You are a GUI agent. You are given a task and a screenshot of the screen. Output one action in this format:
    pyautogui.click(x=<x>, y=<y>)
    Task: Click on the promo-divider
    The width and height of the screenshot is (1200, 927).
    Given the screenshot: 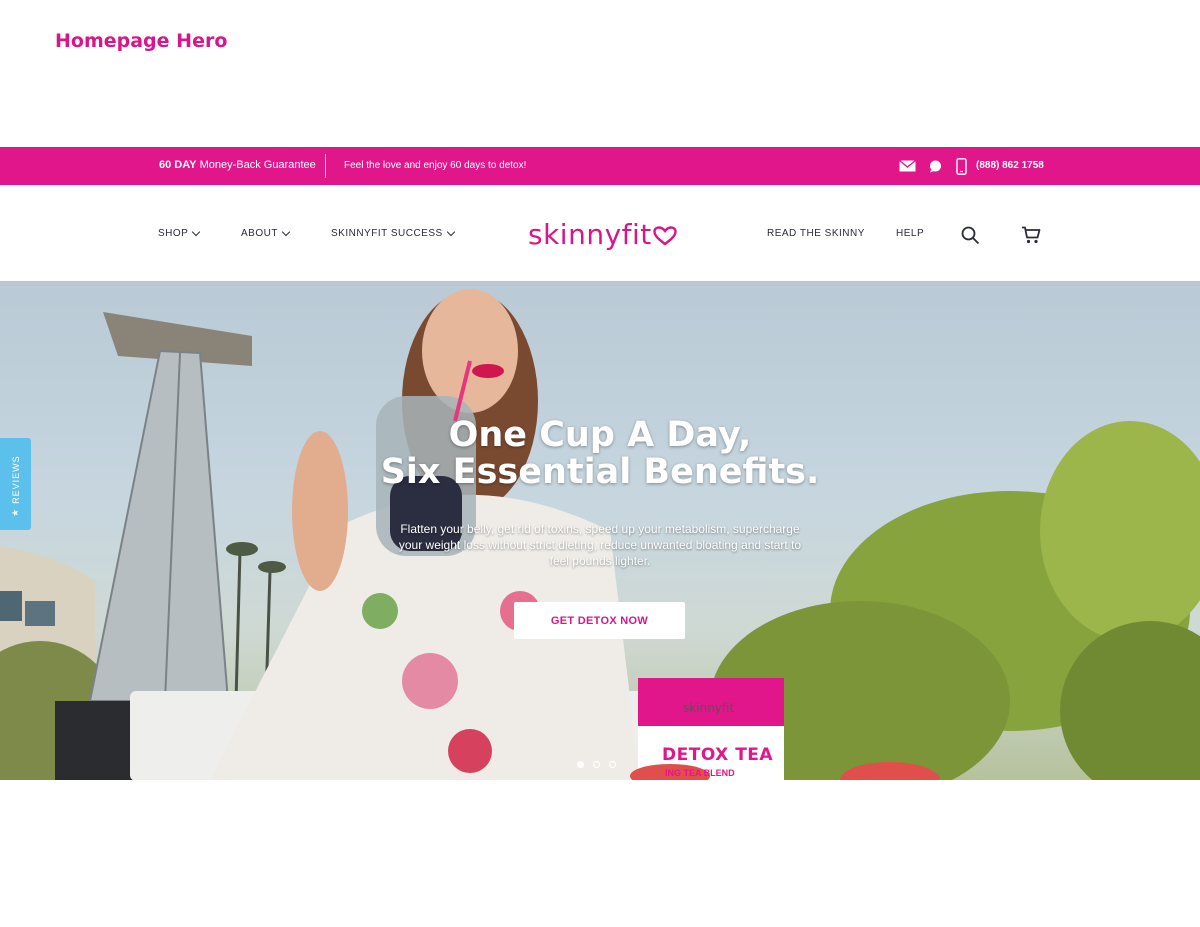 What is the action you would take?
    pyautogui.click(x=325, y=166)
    